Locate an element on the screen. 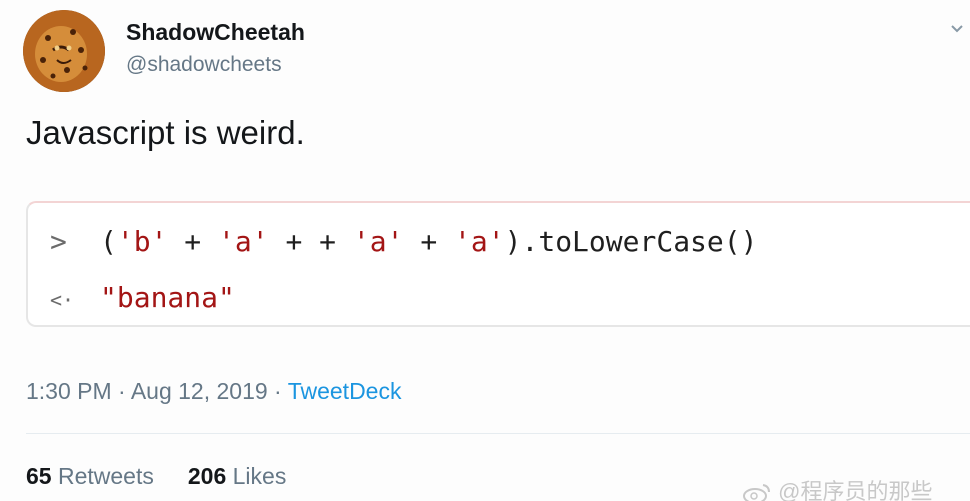 This screenshot has height=501, width=970. cheetah-avatar-icon is located at coordinates (64, 51).